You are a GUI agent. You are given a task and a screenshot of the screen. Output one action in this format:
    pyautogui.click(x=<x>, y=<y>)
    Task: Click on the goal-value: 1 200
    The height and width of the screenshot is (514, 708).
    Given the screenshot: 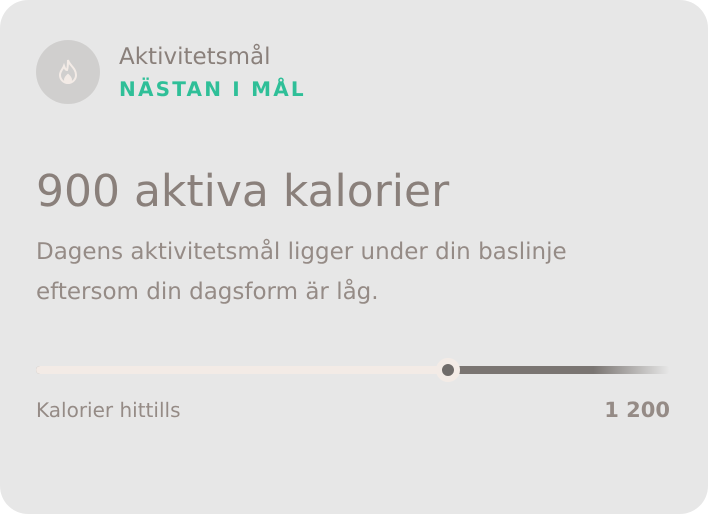 What is the action you would take?
    pyautogui.click(x=637, y=410)
    